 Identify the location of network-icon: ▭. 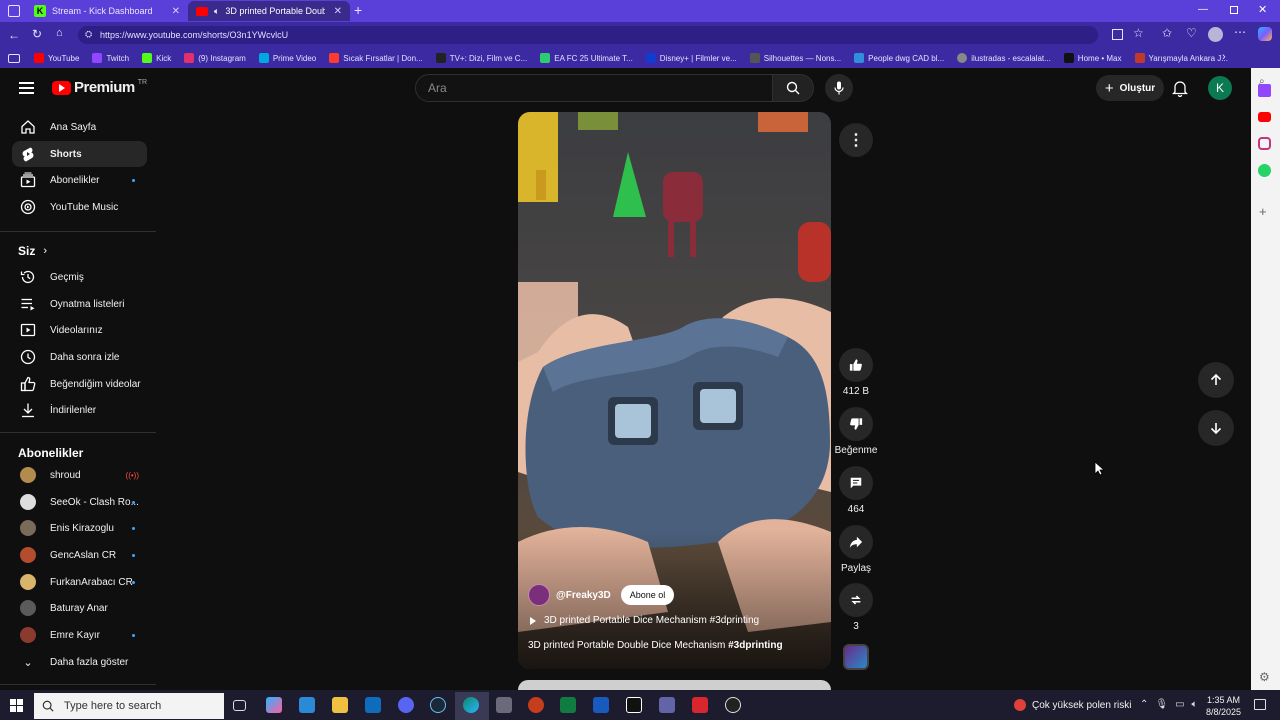
(1179, 704).